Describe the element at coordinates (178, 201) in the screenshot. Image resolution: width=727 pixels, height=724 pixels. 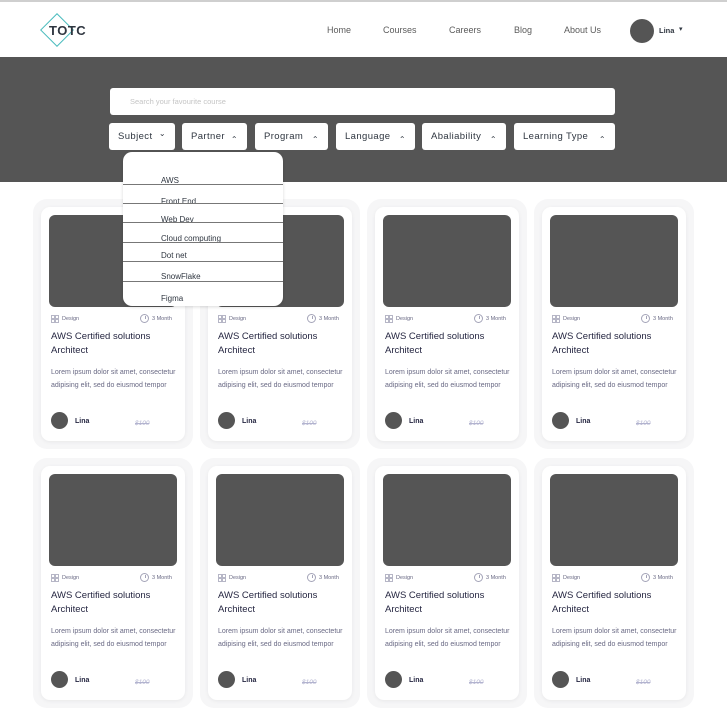
I see `dropdown-item-front-end: Front End` at that location.